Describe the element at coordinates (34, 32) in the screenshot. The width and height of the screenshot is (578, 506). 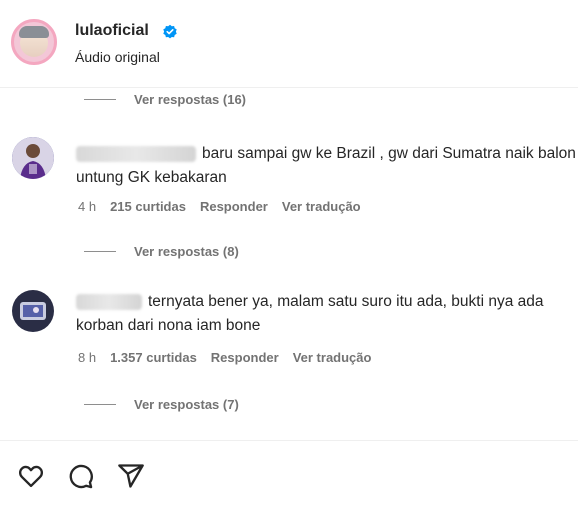
I see `avatar-hat` at that location.